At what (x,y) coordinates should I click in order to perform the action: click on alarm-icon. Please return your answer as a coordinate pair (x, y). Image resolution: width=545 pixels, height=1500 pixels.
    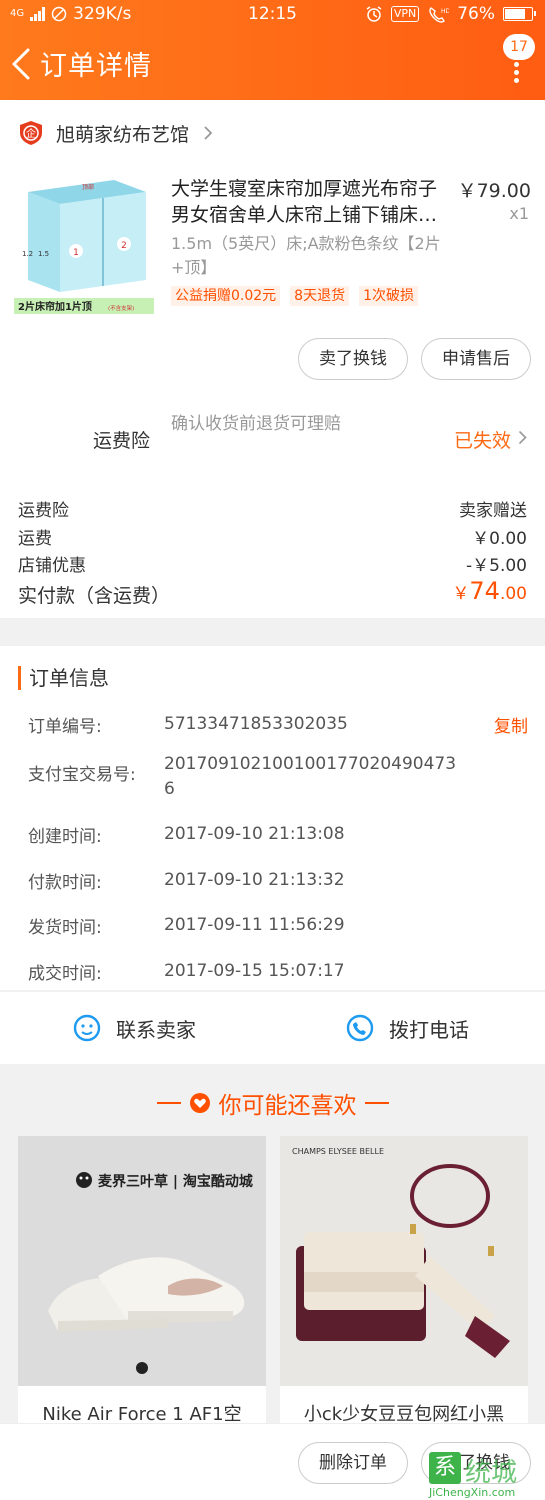
    Looking at the image, I should click on (374, 14).